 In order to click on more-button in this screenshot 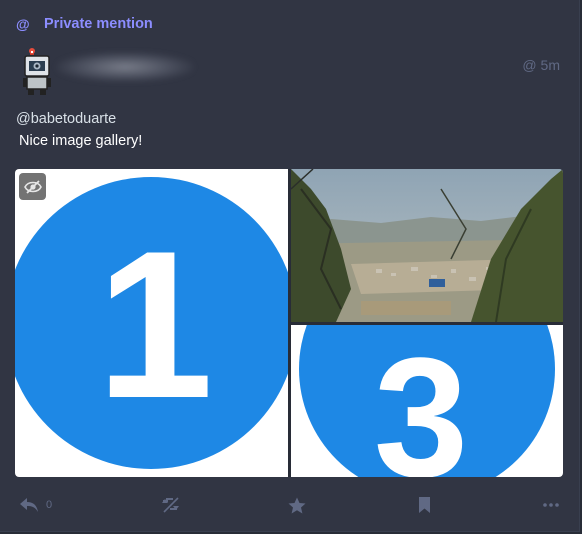, I will do `click(551, 505)`.